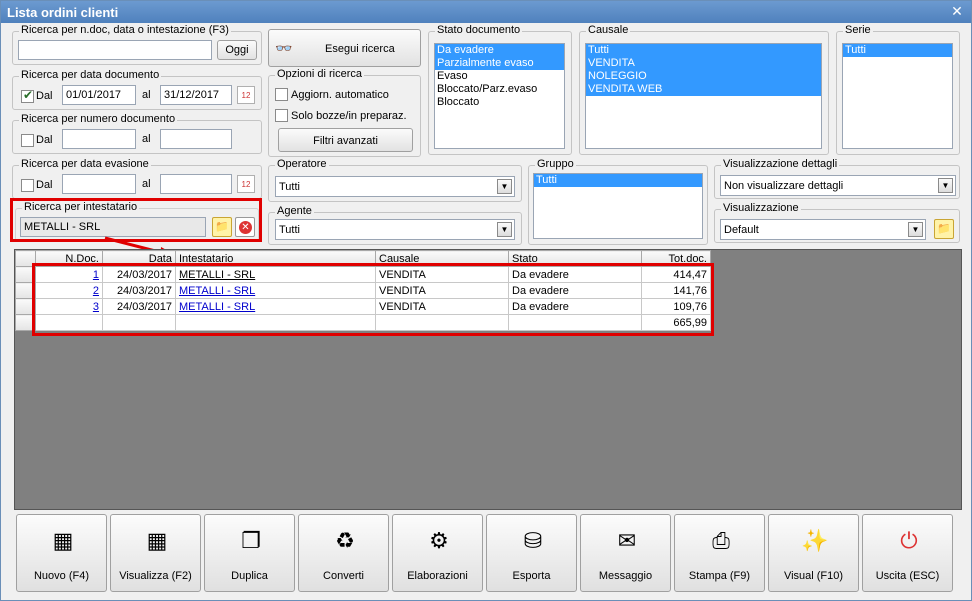 The height and width of the screenshot is (601, 972). Describe the element at coordinates (249, 576) in the screenshot. I see `duplica-label: Duplica` at that location.